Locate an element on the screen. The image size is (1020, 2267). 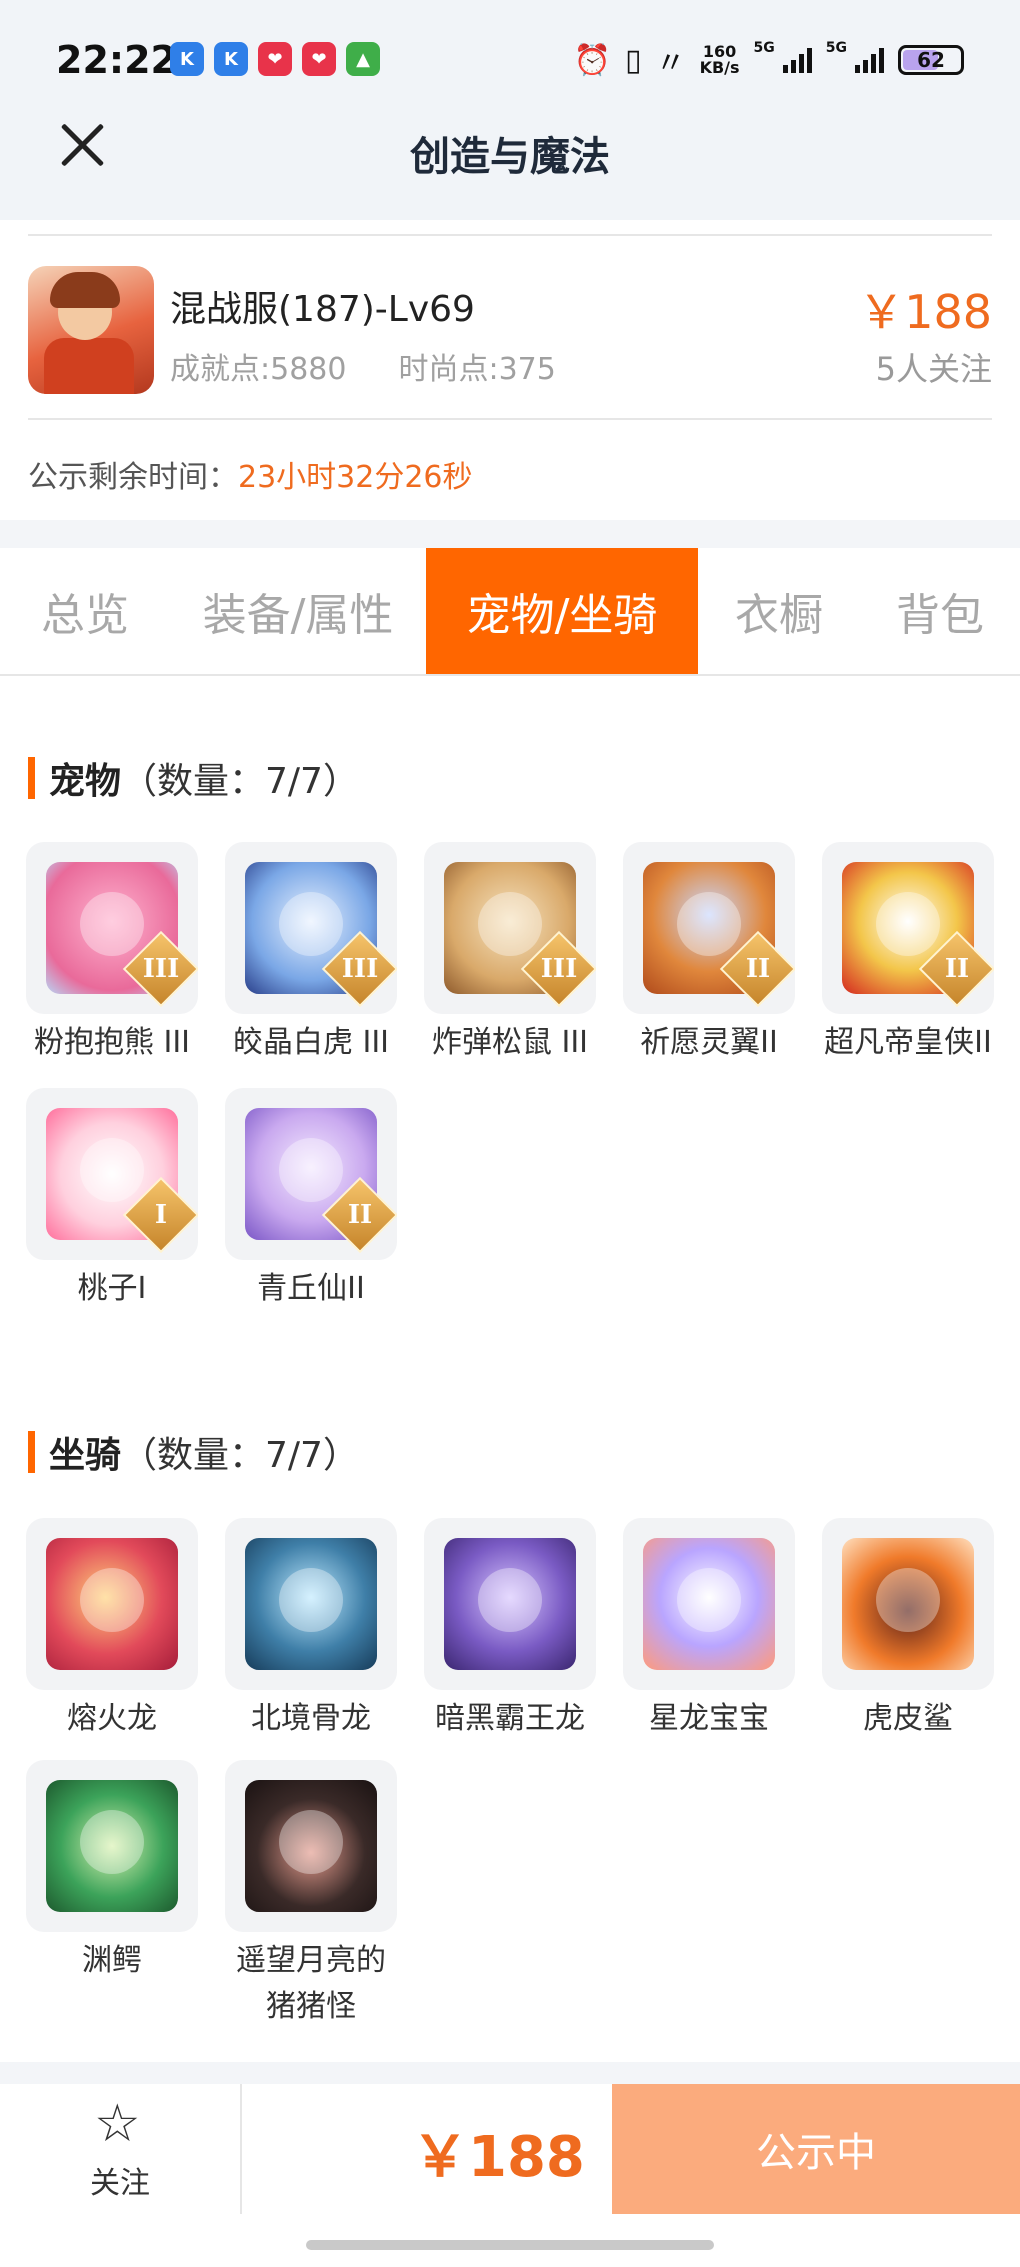
mount-item: 熔火龙 is located at coordinates (112, 1630).